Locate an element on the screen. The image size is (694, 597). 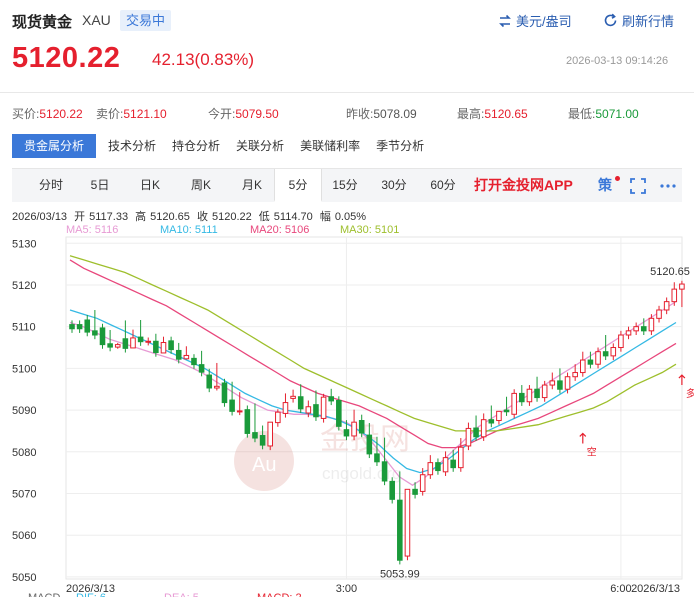
period-15min: 15分 is located at coordinates (345, 185).